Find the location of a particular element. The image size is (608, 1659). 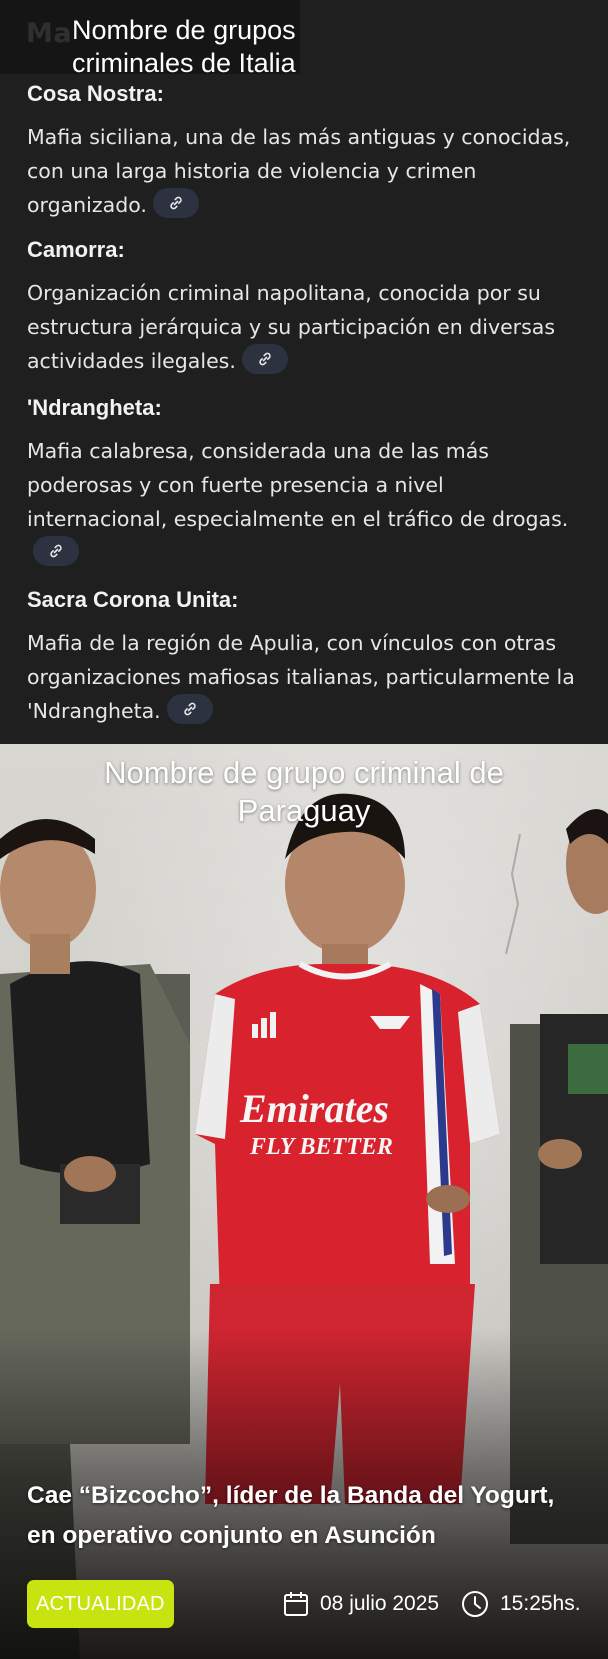

photo-caption-line-1: Nombre de grupo criminal de is located at coordinates (304, 772).